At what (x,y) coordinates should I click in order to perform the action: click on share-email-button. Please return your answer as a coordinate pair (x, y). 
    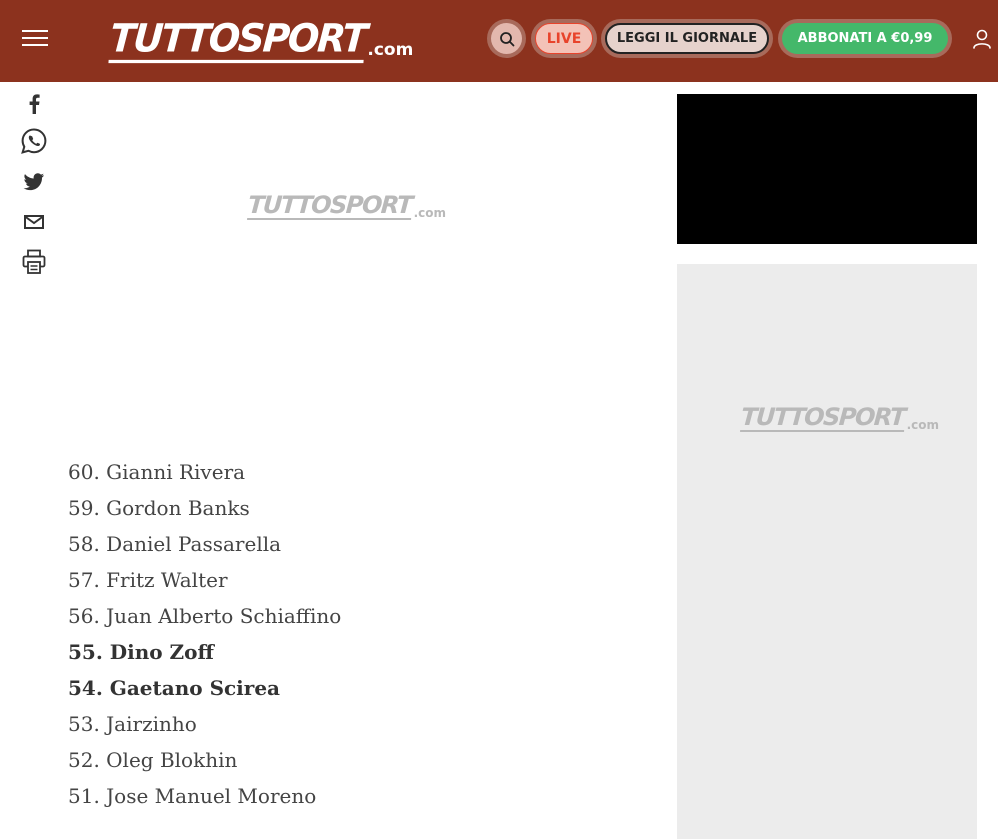
    Looking at the image, I should click on (34, 222).